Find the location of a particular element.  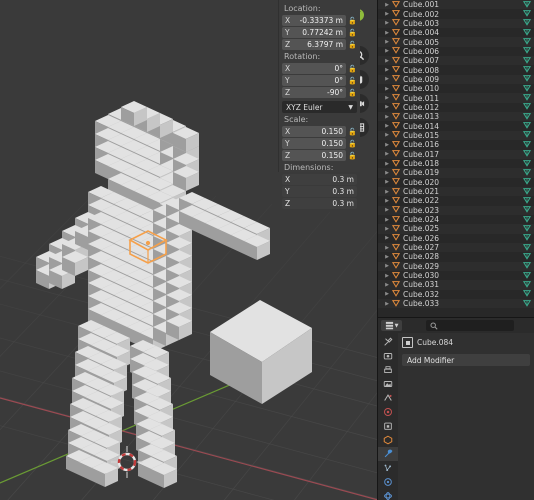

outliner-row: ▶ Cube.021 is located at coordinates (456, 191).